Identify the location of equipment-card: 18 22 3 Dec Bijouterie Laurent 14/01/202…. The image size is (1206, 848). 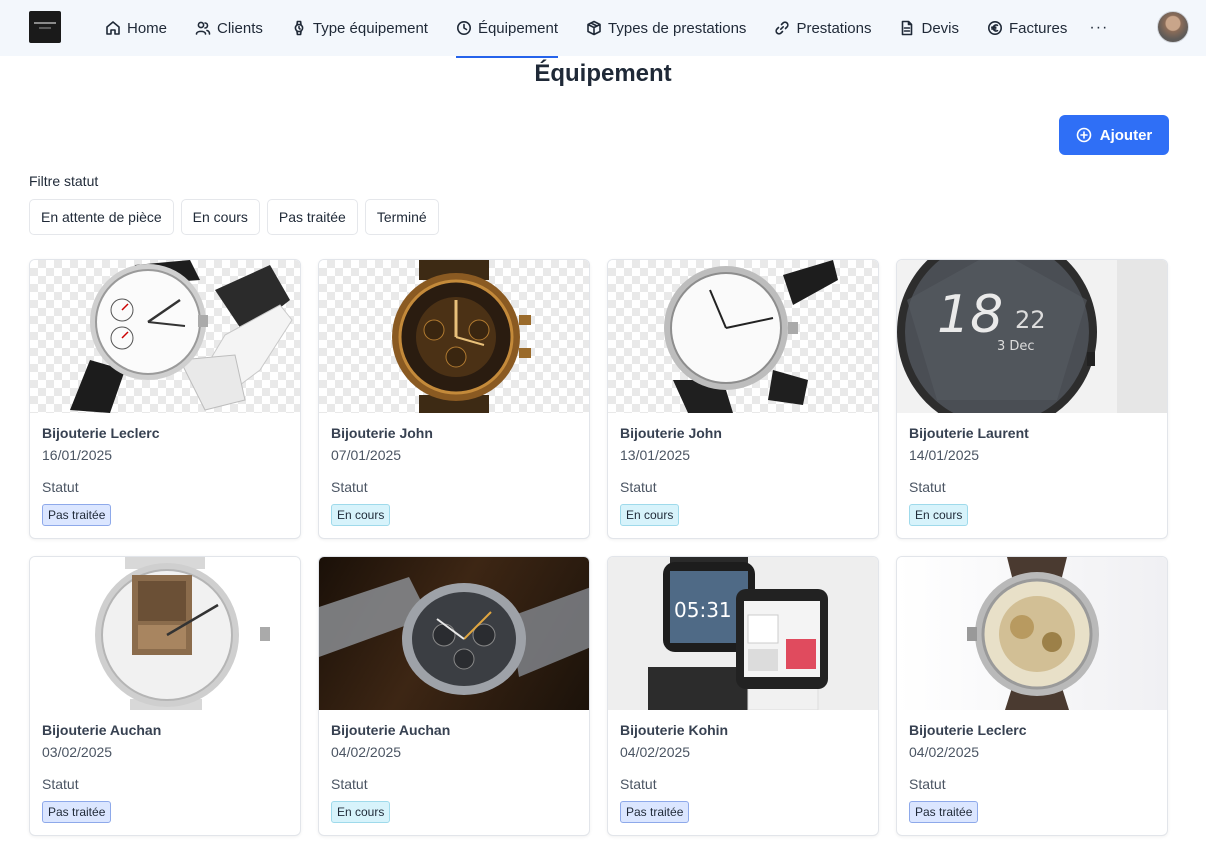
(1032, 399).